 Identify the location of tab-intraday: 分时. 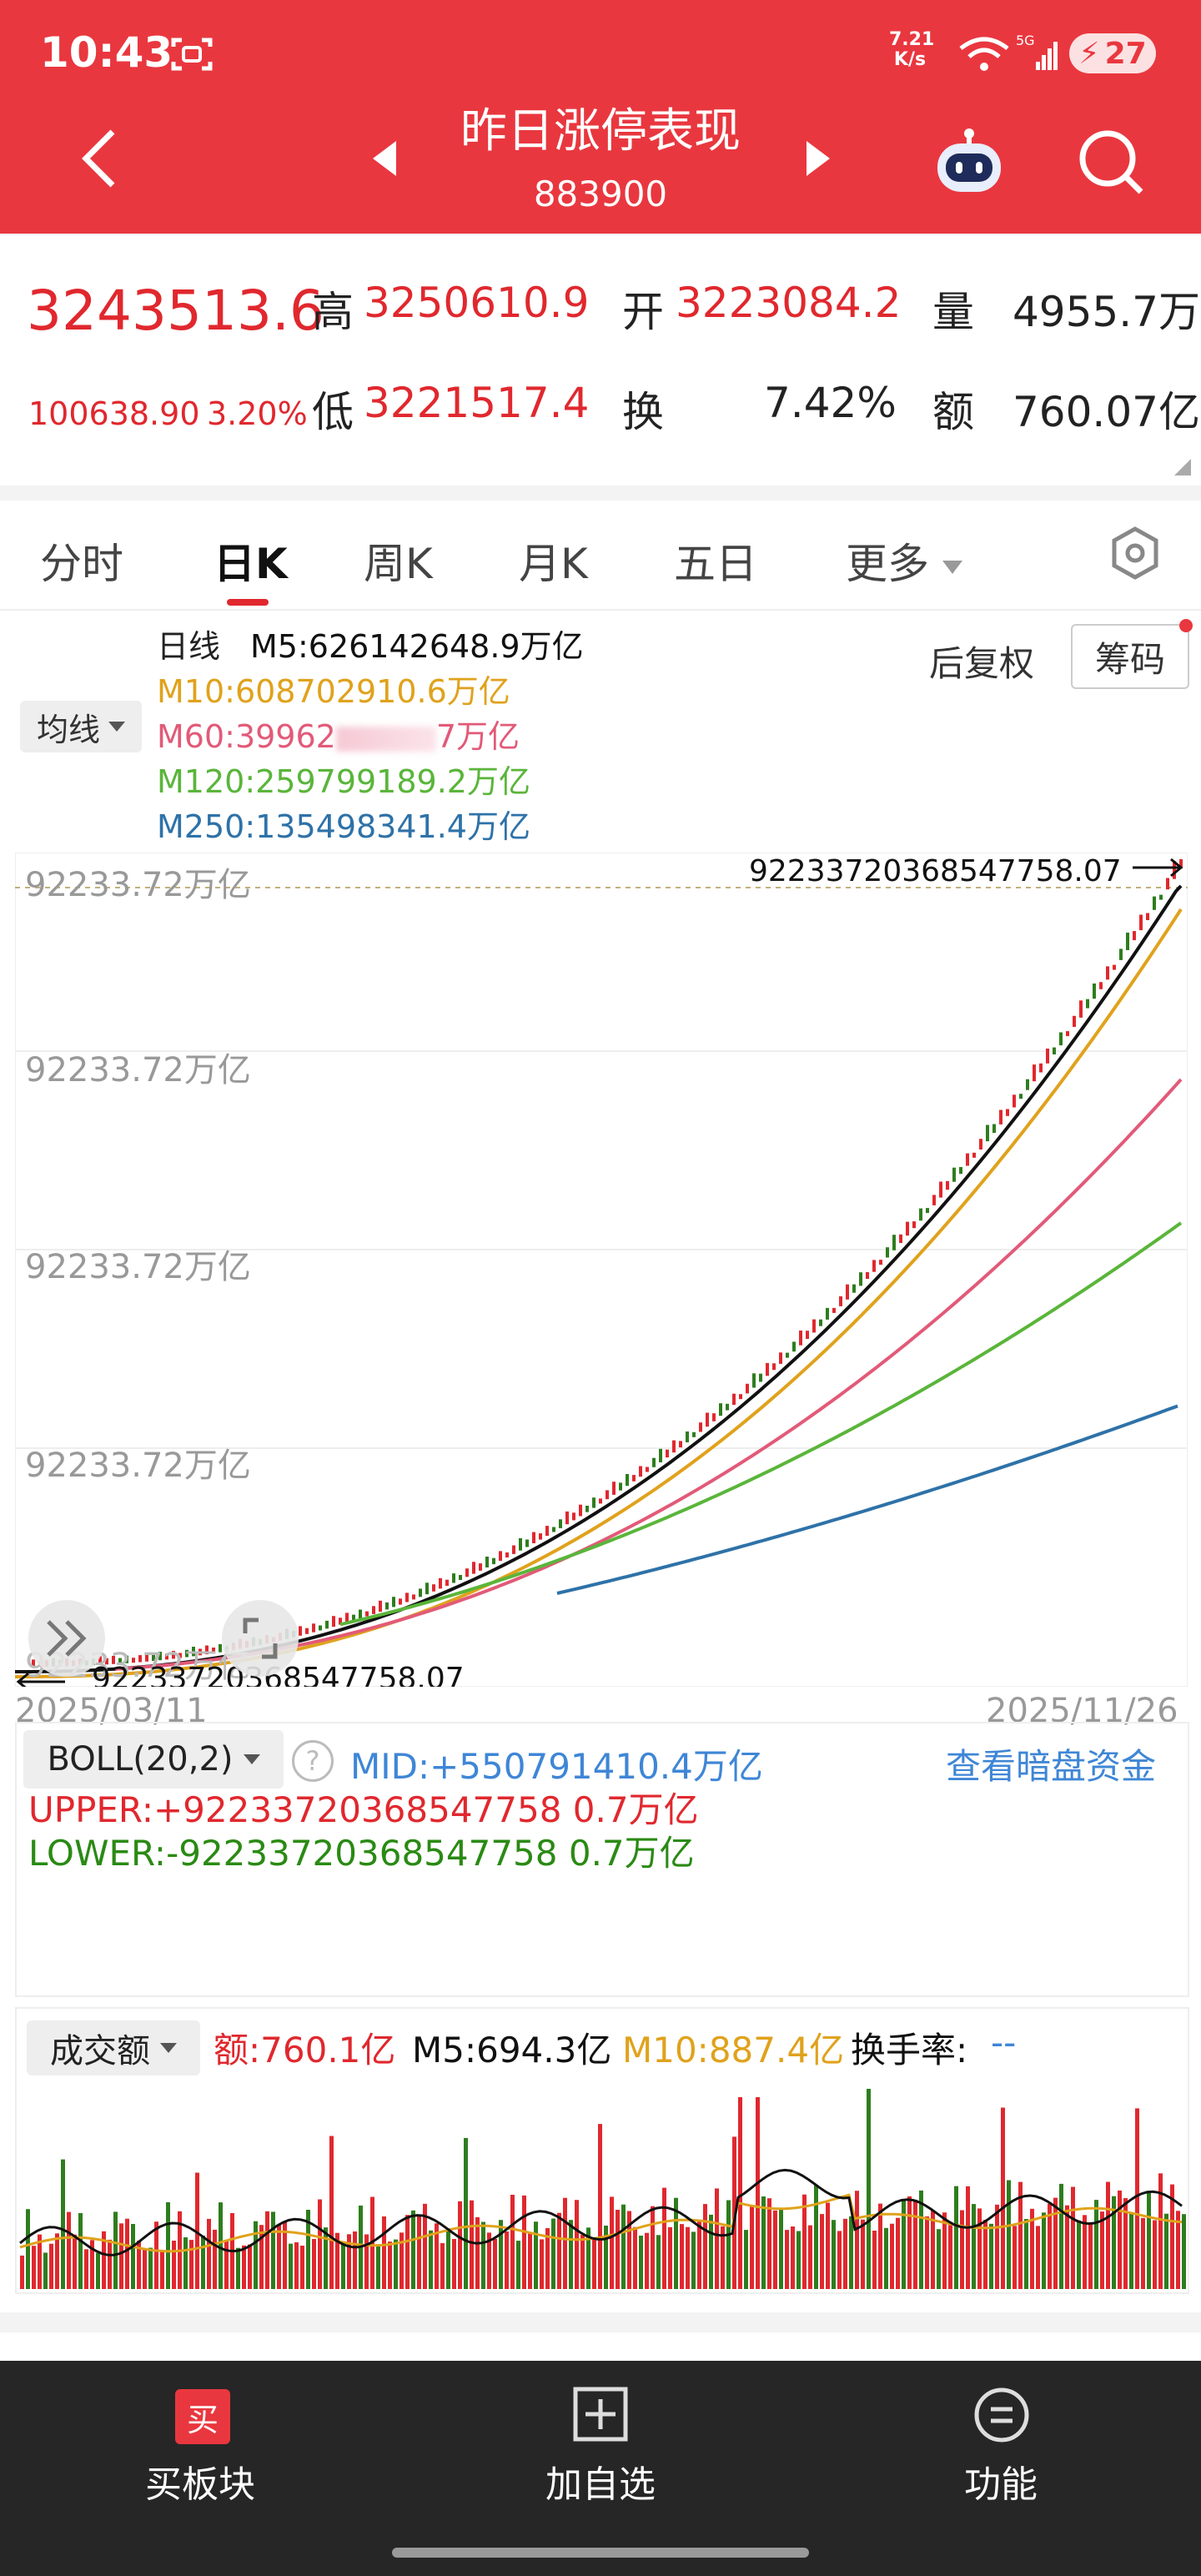
(82, 561).